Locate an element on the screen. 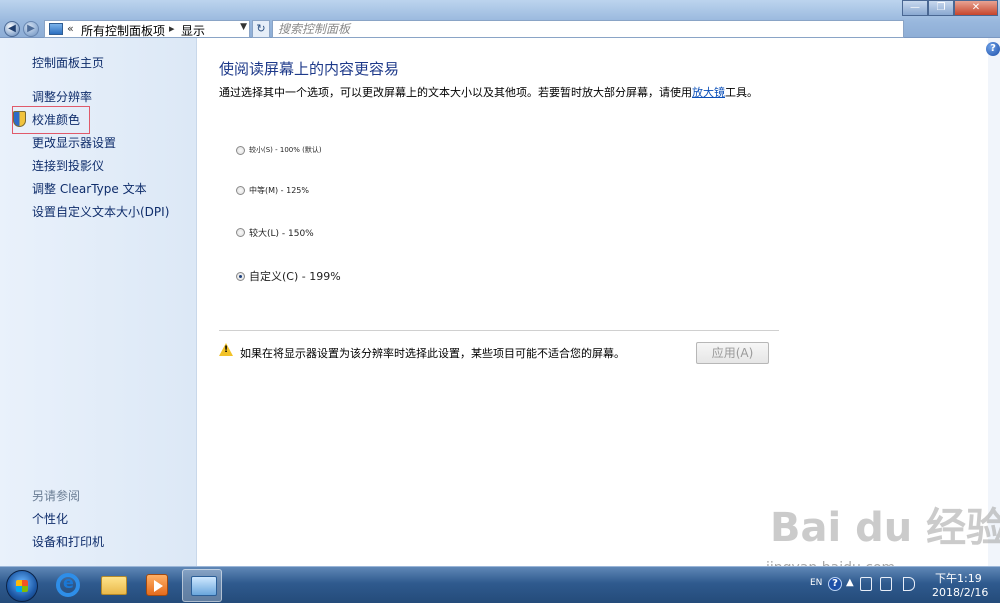 This screenshot has height=603, width=1000. apply-button: 应用(A) is located at coordinates (732, 353).